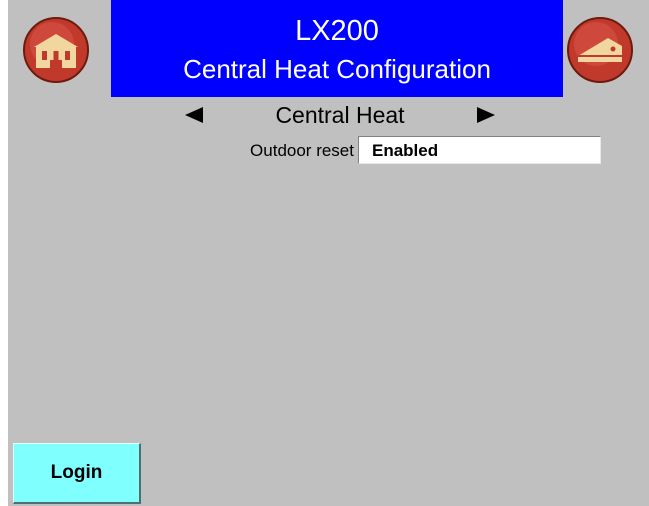 This screenshot has height=506, width=649. I want to click on section-title: Central Heat, so click(340, 115).